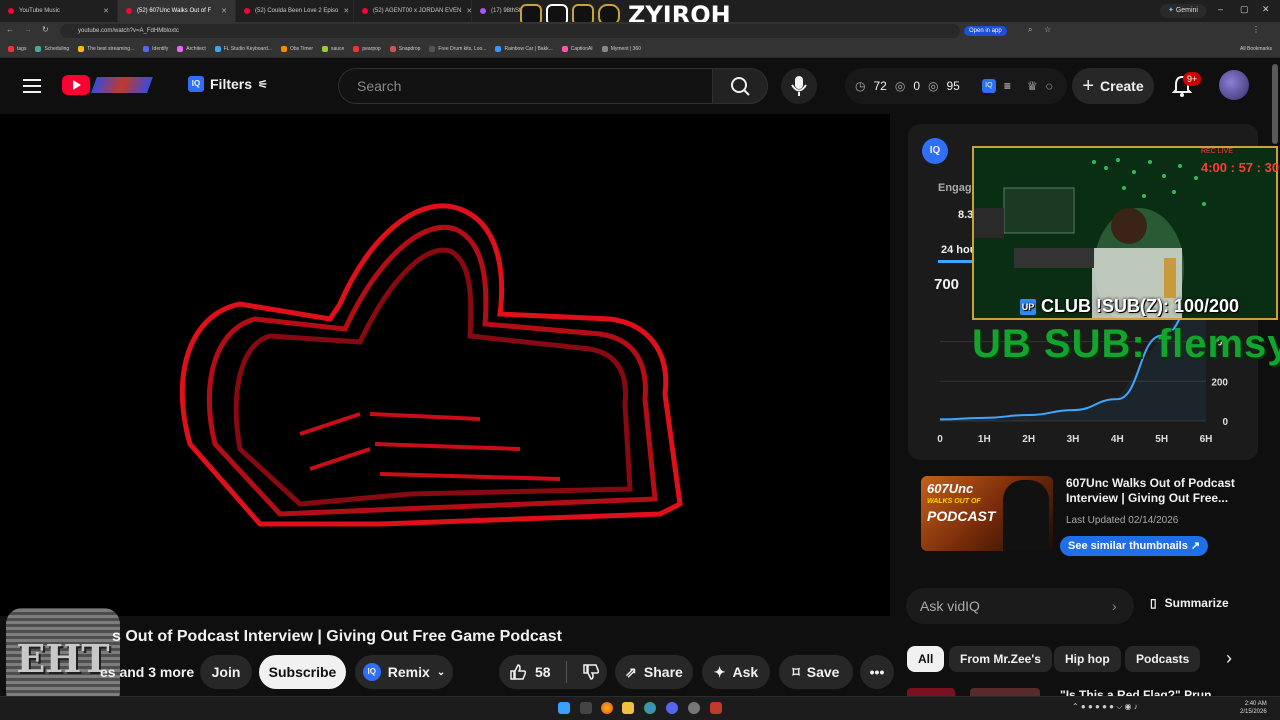  Describe the element at coordinates (1000, 659) in the screenshot. I see `chip-from-channel: From Mr.Zee's` at that location.